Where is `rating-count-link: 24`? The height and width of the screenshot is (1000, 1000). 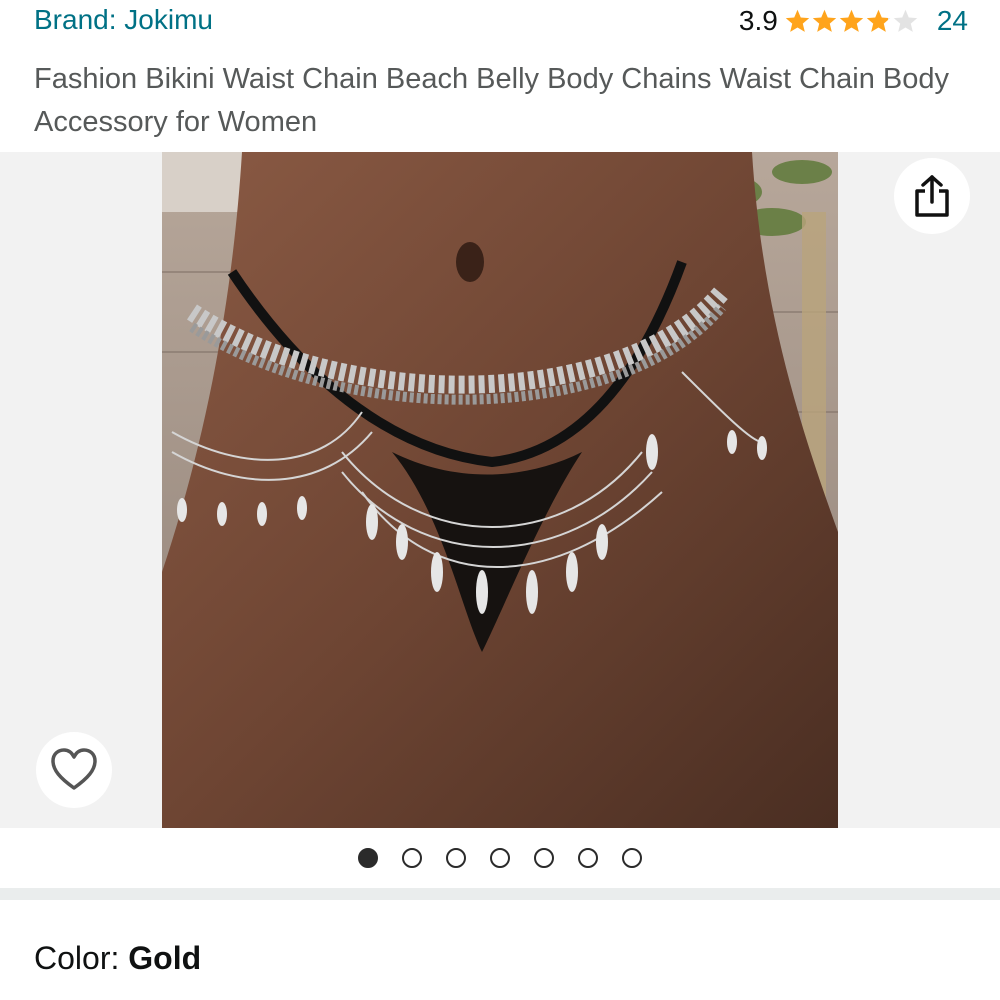
rating-count-link: 24 is located at coordinates (952, 21).